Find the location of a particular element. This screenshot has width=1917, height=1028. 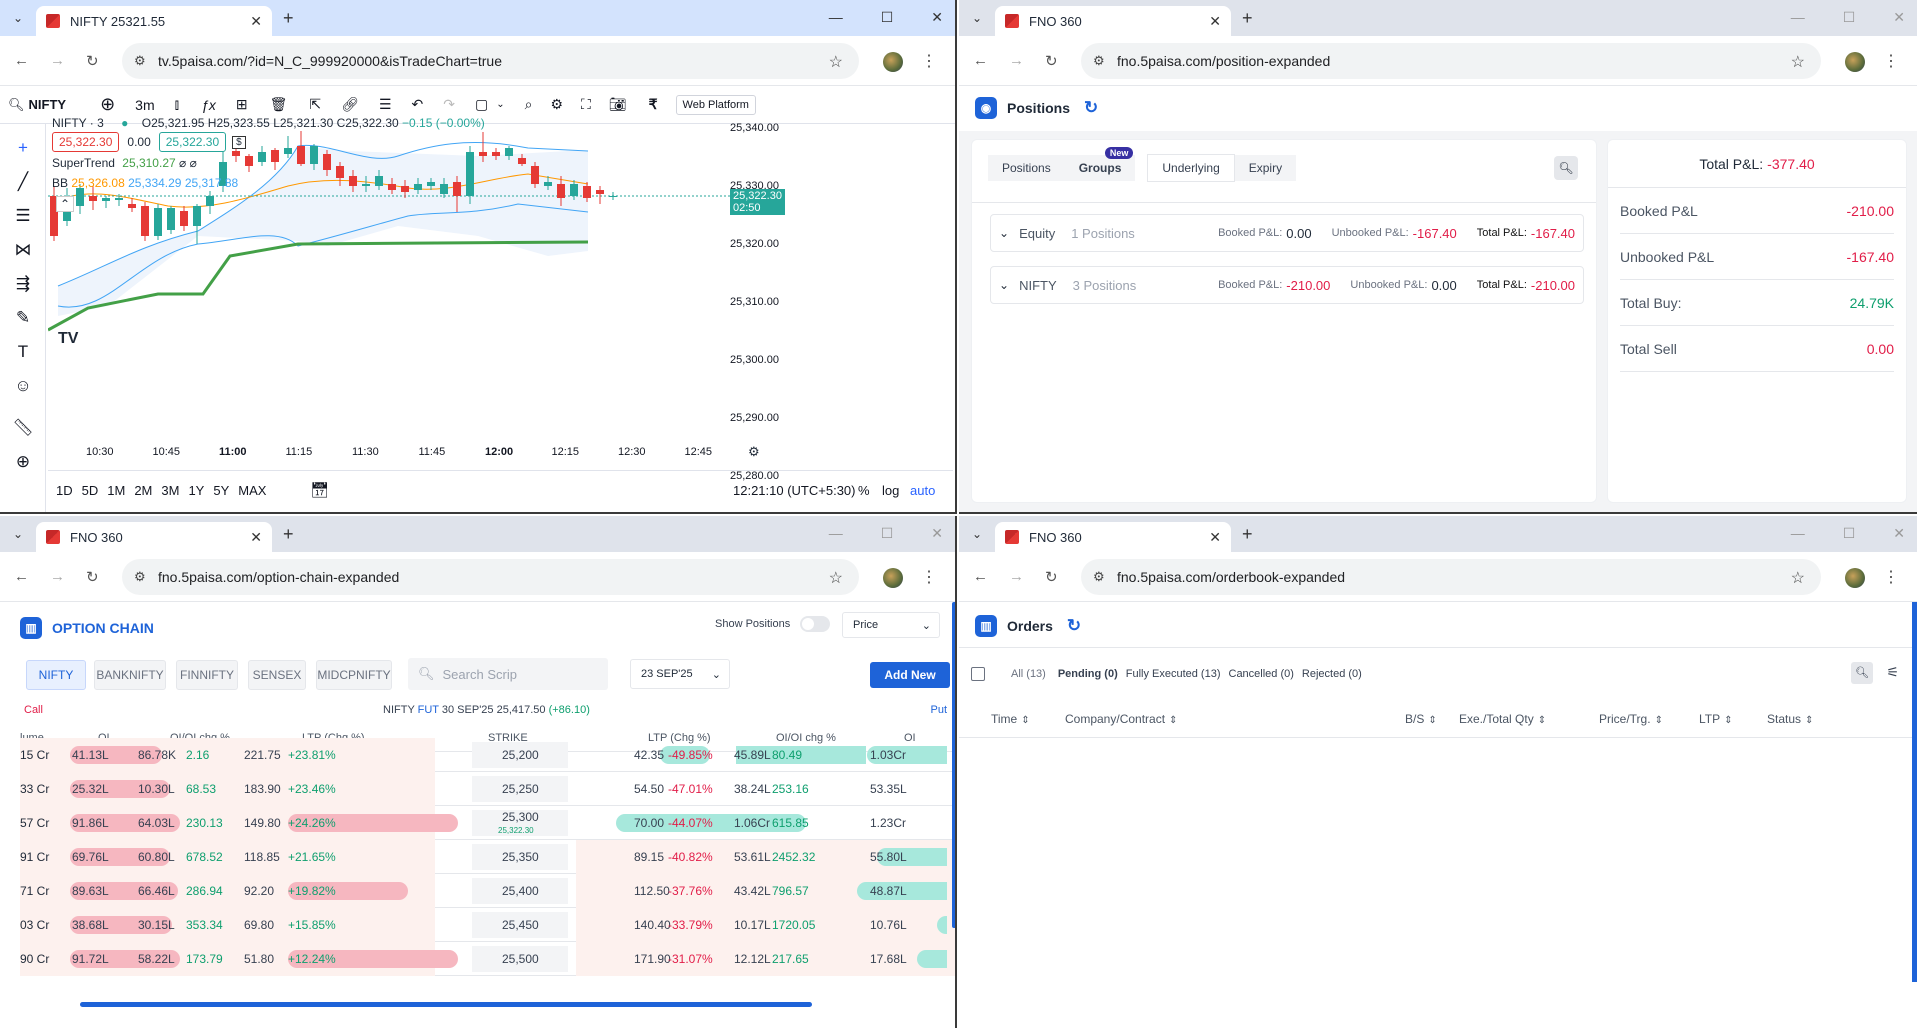

range-1y: 1Y is located at coordinates (196, 490).